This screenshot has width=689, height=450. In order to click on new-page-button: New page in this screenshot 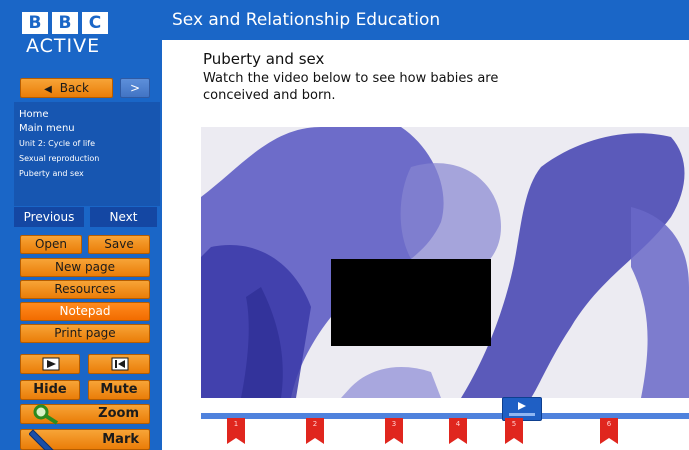, I will do `click(85, 267)`.